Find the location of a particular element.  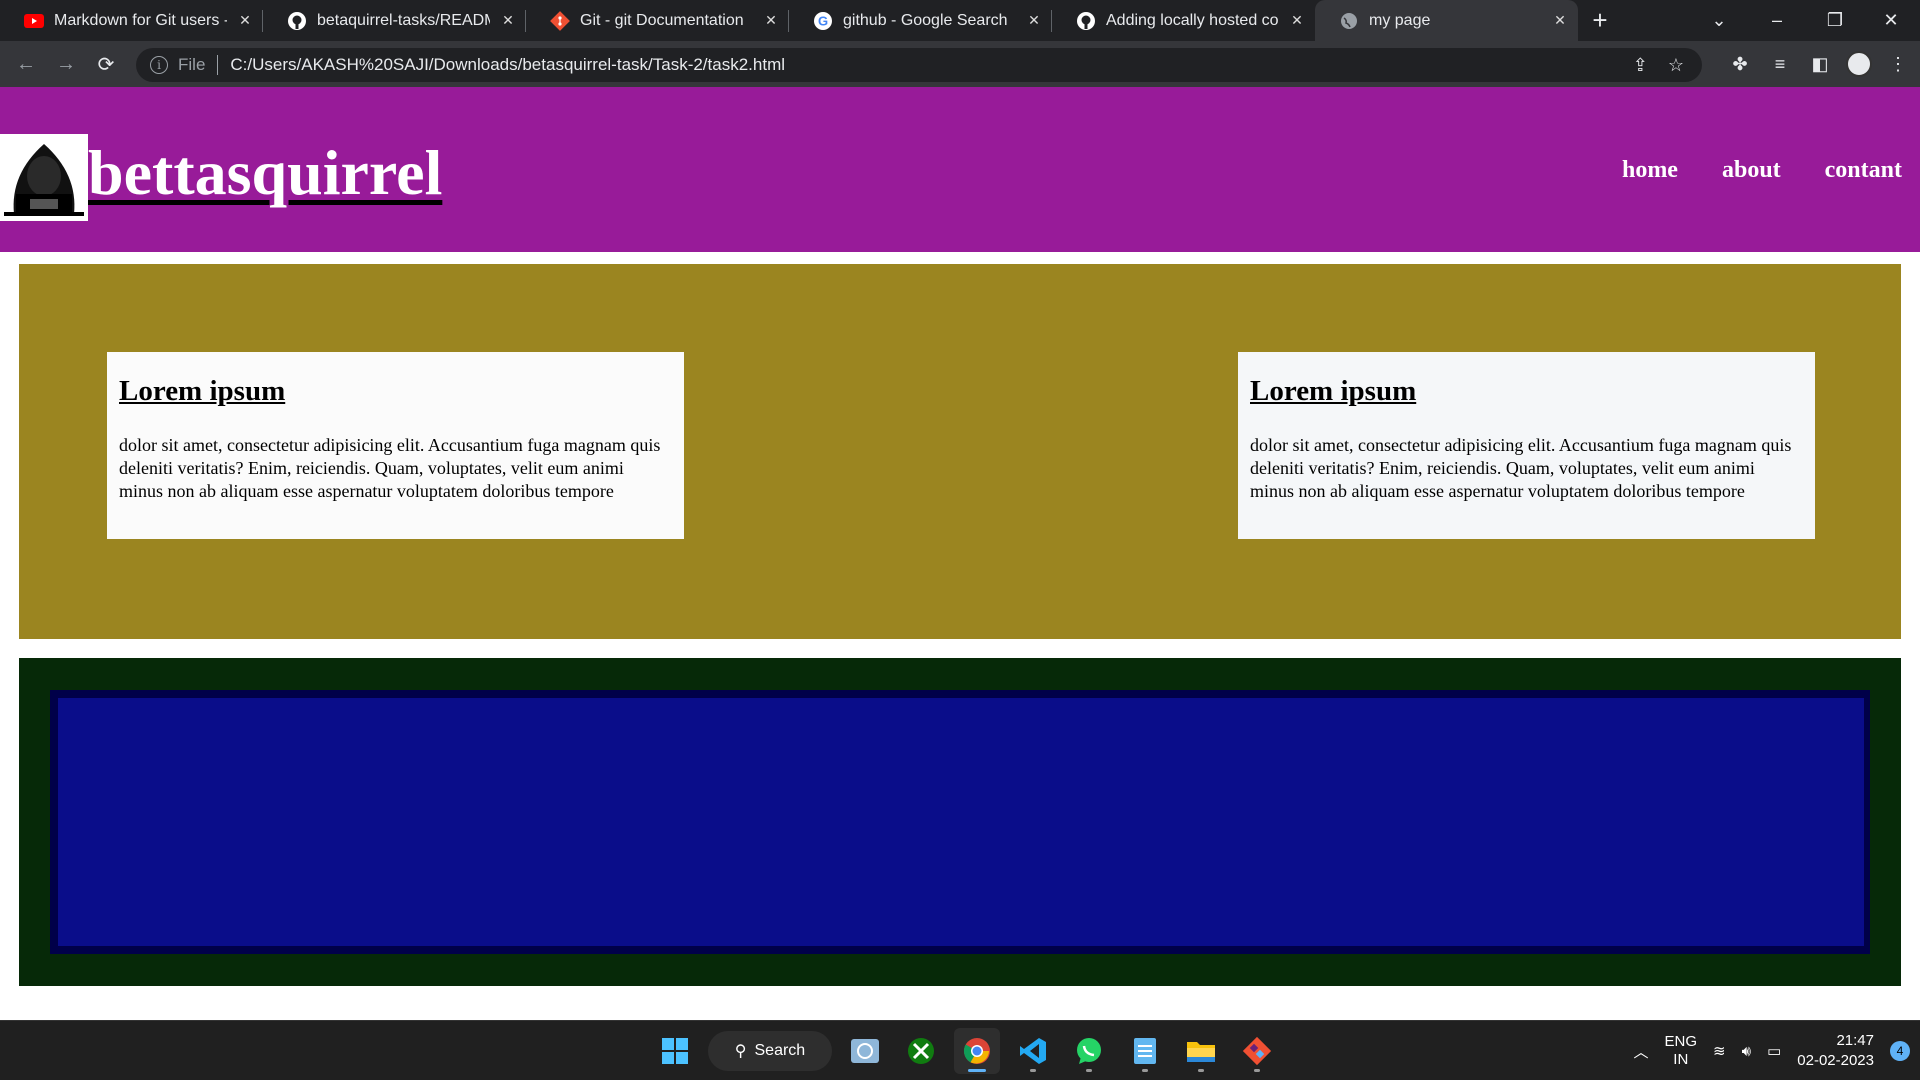

browser-tab: betaquirrel-tasks/README. ✕ is located at coordinates (394, 20).